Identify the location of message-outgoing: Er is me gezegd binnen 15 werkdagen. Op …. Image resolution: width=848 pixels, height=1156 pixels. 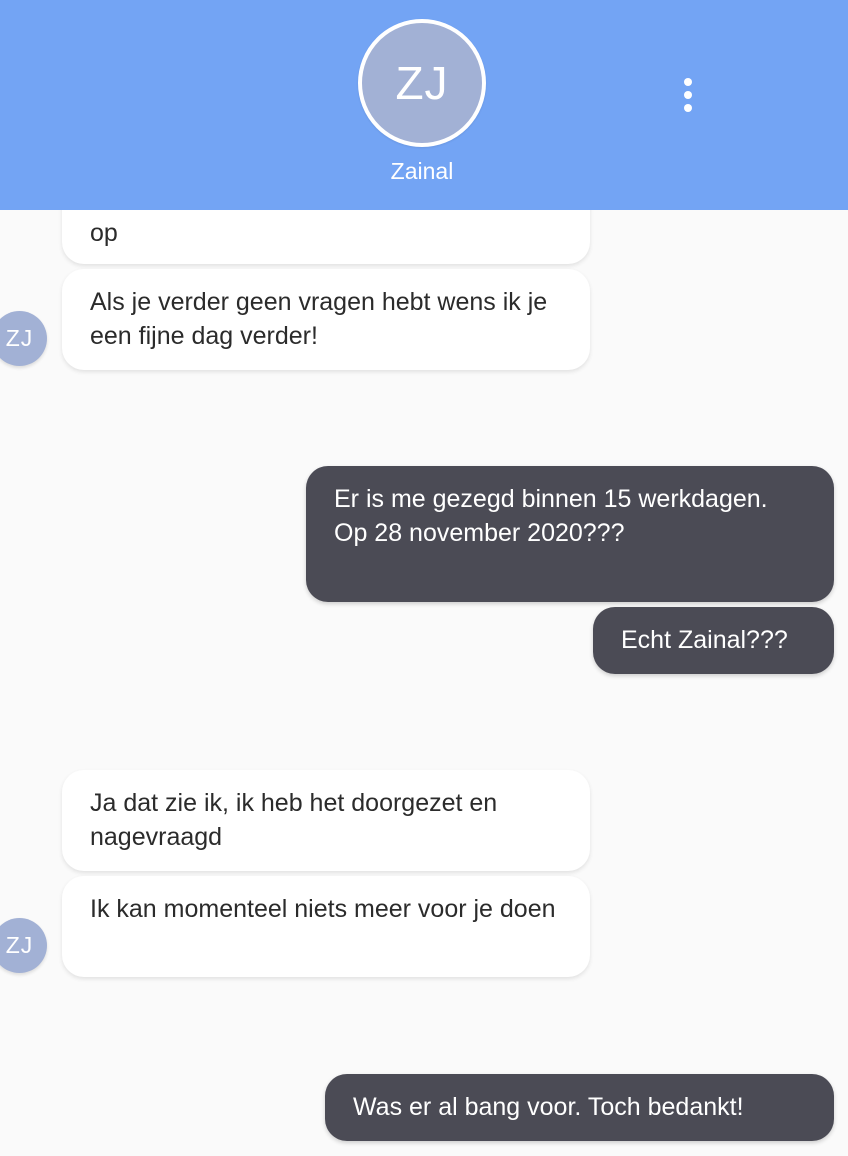
(570, 534).